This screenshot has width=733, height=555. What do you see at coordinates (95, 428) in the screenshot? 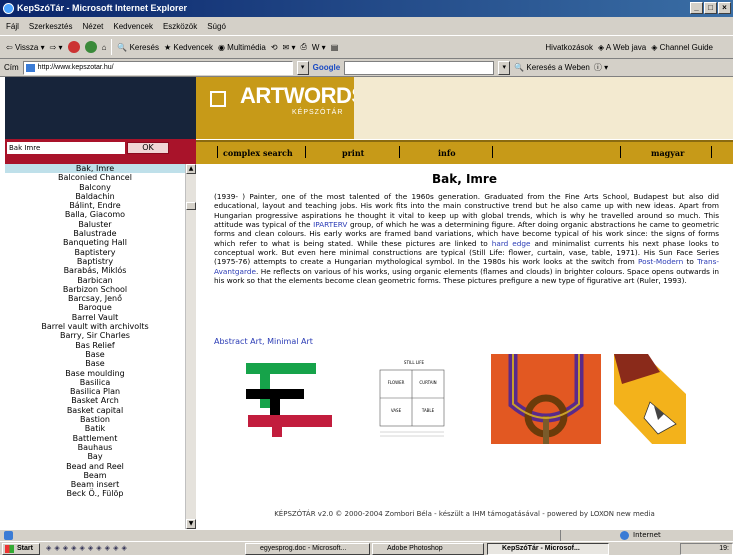
I see `term-list-item: Batik` at bounding box center [95, 428].